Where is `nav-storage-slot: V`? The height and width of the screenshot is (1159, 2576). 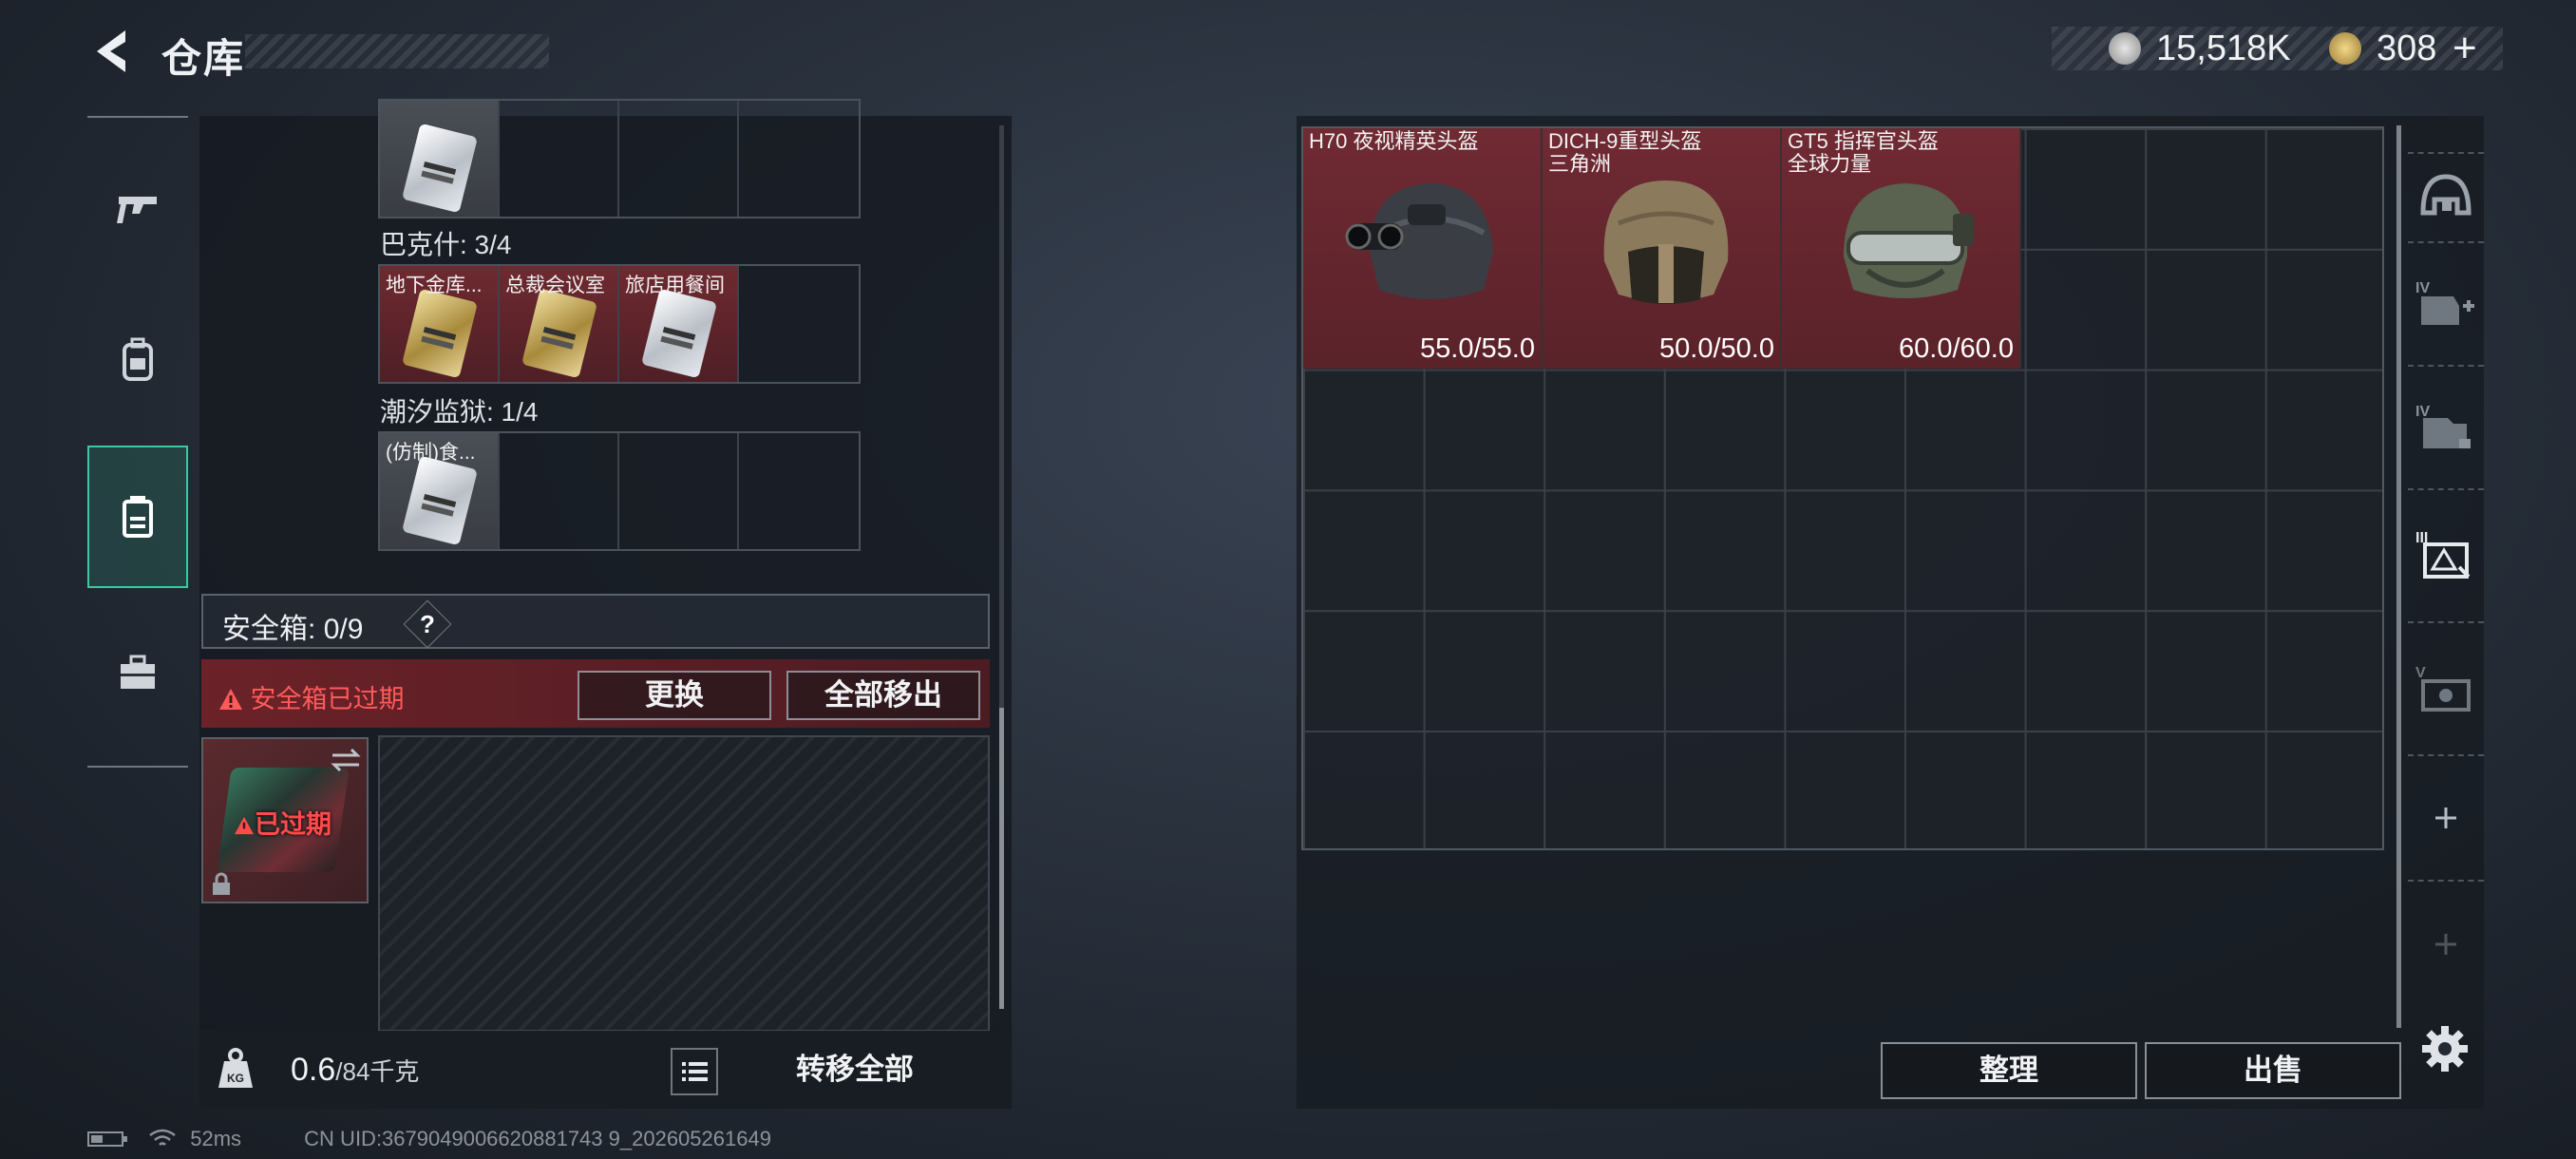
nav-storage-slot: V is located at coordinates (2446, 689).